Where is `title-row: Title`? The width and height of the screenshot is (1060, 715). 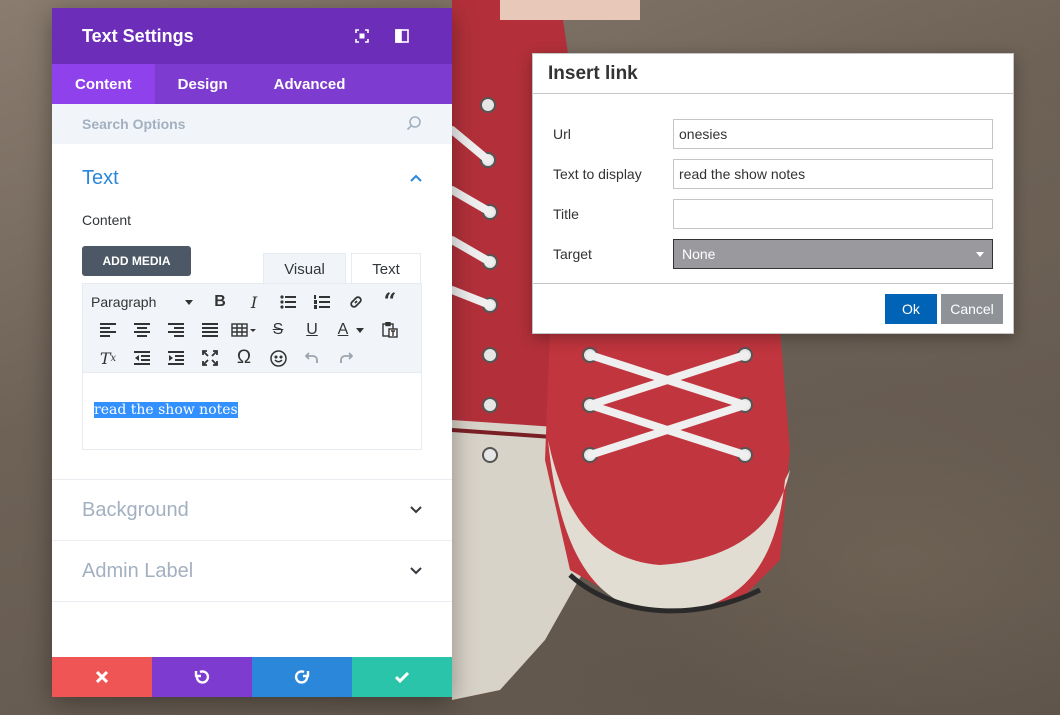 title-row: Title is located at coordinates (773, 214).